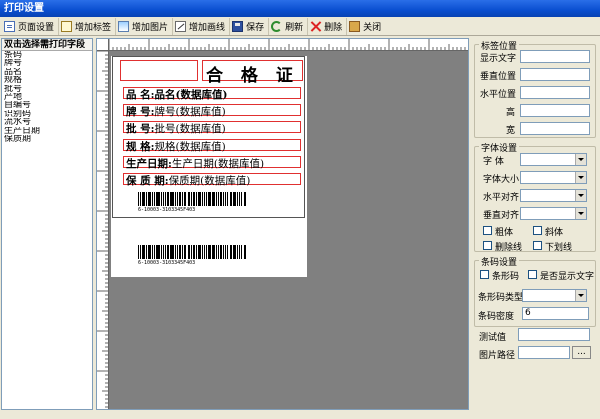 Image resolution: width=600 pixels, height=419 pixels. What do you see at coordinates (487, 230) in the screenshot?
I see `bold-checkbox` at bounding box center [487, 230].